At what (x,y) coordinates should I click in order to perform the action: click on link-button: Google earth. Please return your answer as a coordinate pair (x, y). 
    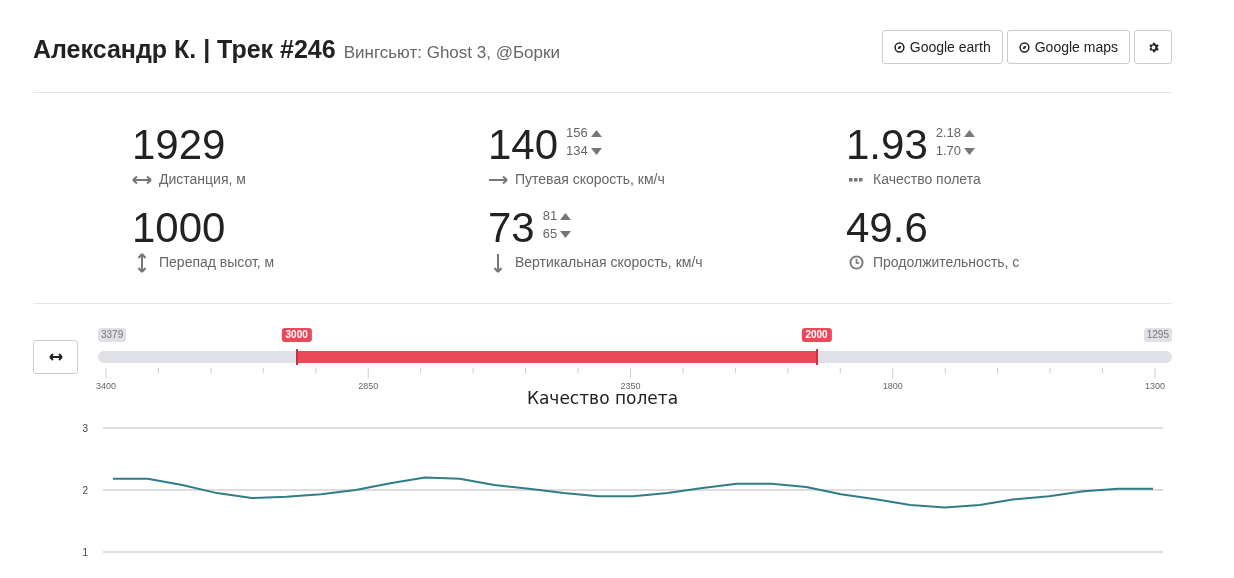
    Looking at the image, I should click on (942, 47).